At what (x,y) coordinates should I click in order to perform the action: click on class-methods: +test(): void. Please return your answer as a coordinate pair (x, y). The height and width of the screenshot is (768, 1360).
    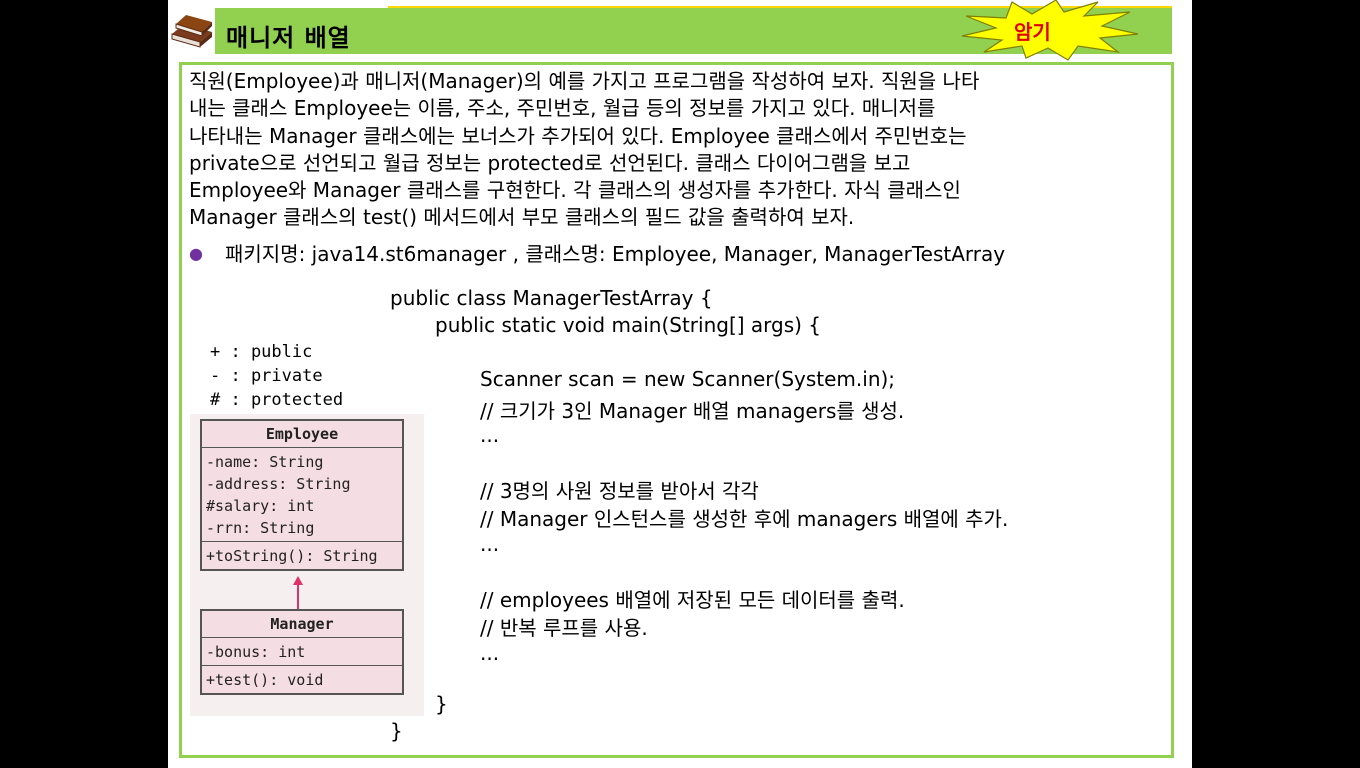
    Looking at the image, I should click on (302, 679).